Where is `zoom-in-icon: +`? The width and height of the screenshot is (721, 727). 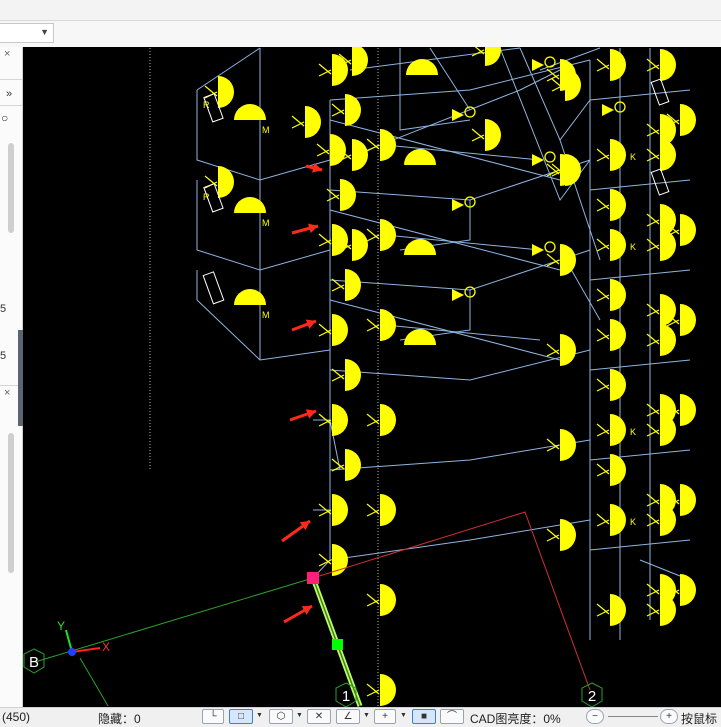 zoom-in-icon: + is located at coordinates (669, 716).